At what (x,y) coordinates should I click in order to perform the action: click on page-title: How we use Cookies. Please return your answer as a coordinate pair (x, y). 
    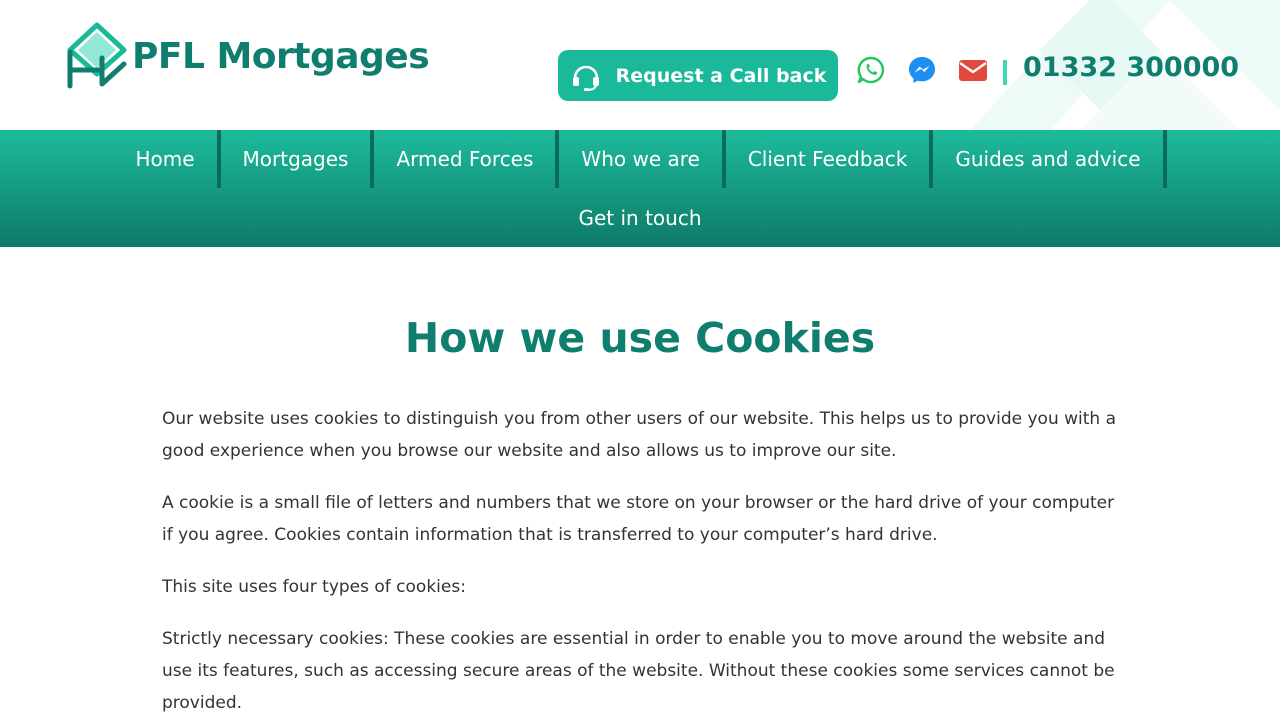
    Looking at the image, I should click on (640, 338).